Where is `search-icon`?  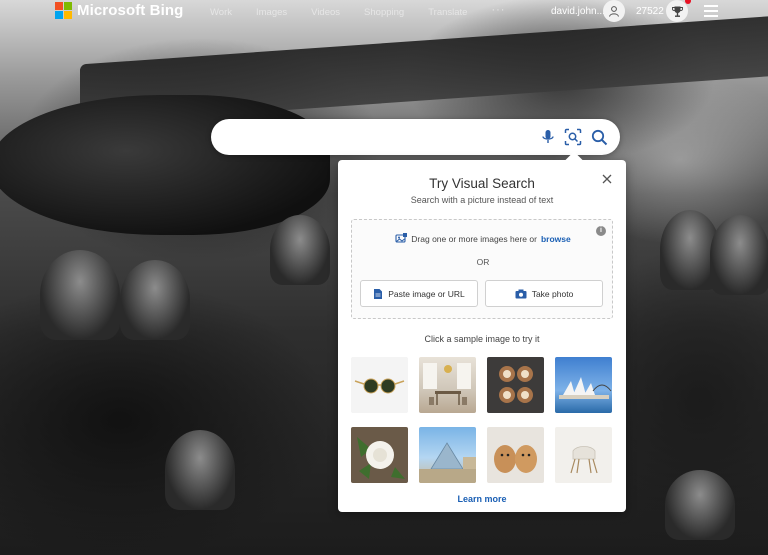 search-icon is located at coordinates (599, 137).